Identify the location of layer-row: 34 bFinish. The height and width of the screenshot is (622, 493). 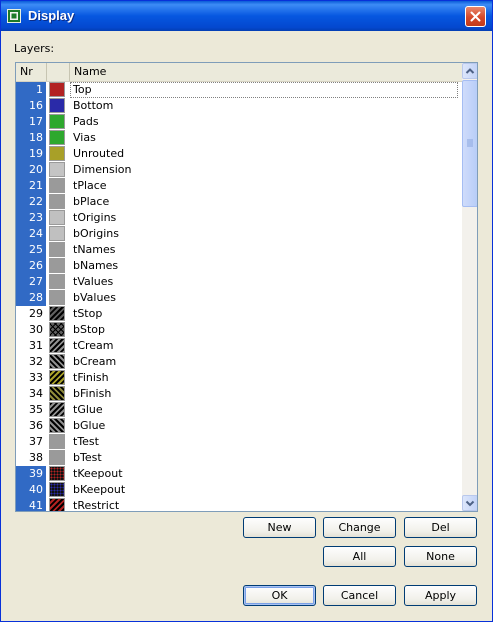
(239, 394).